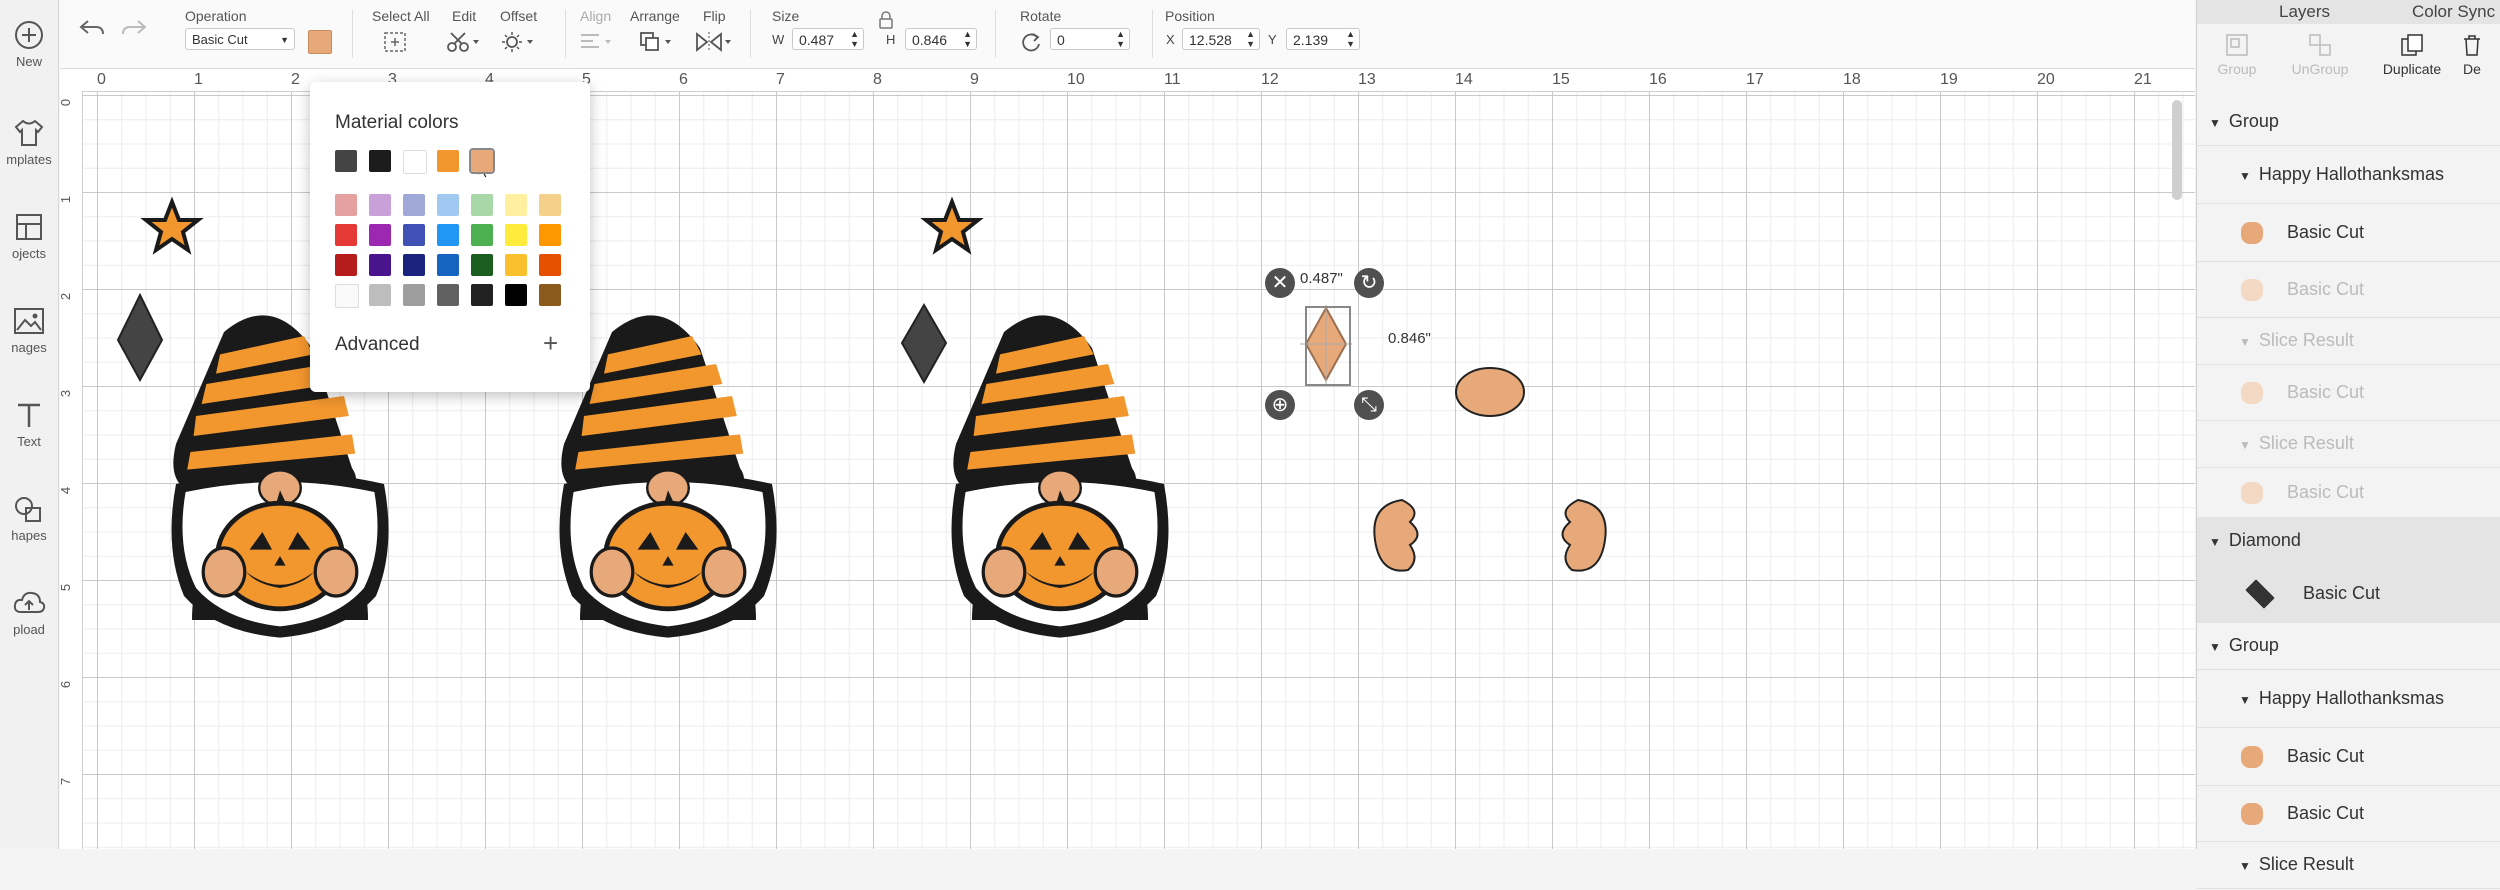 The width and height of the screenshot is (2500, 890). I want to click on popover-title: Material colors, so click(397, 122).